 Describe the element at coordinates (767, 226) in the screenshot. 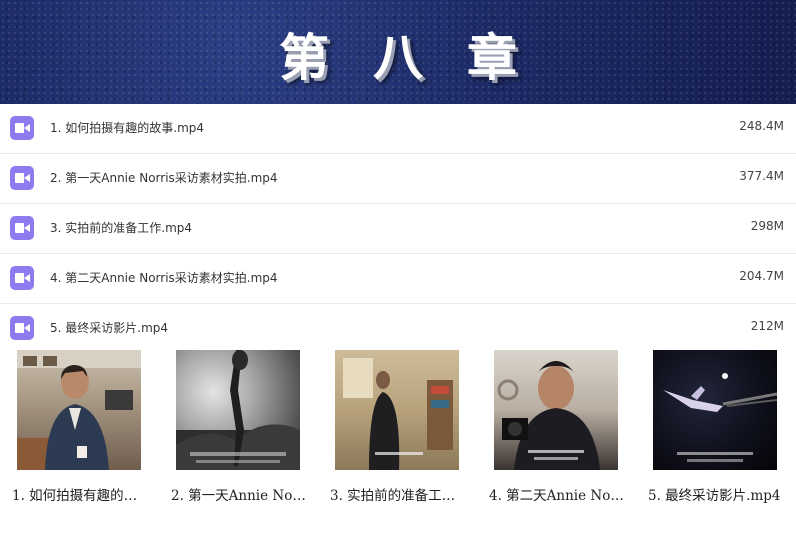

I see `file-size: 298M` at that location.